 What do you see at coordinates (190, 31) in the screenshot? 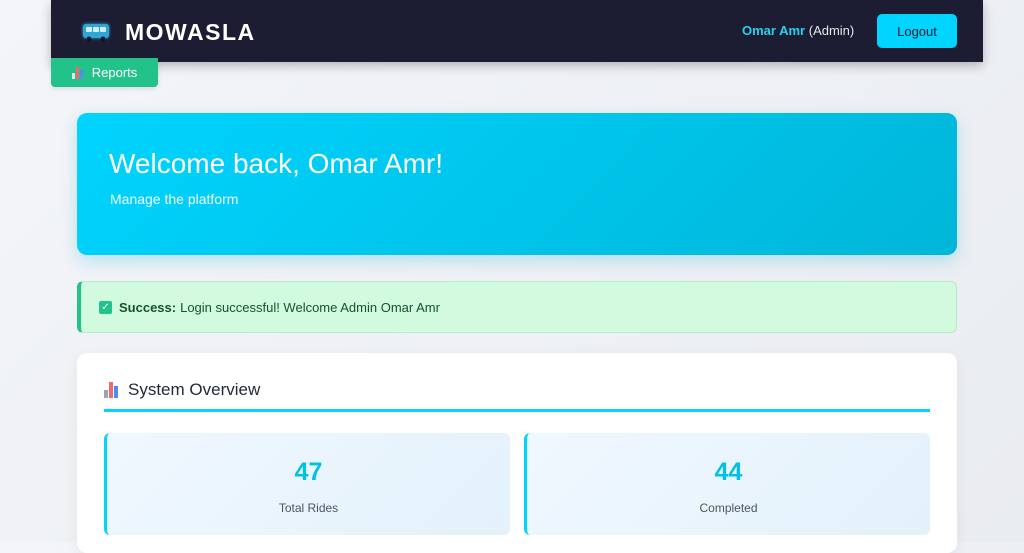
I see `brand-name: MOWASLA` at bounding box center [190, 31].